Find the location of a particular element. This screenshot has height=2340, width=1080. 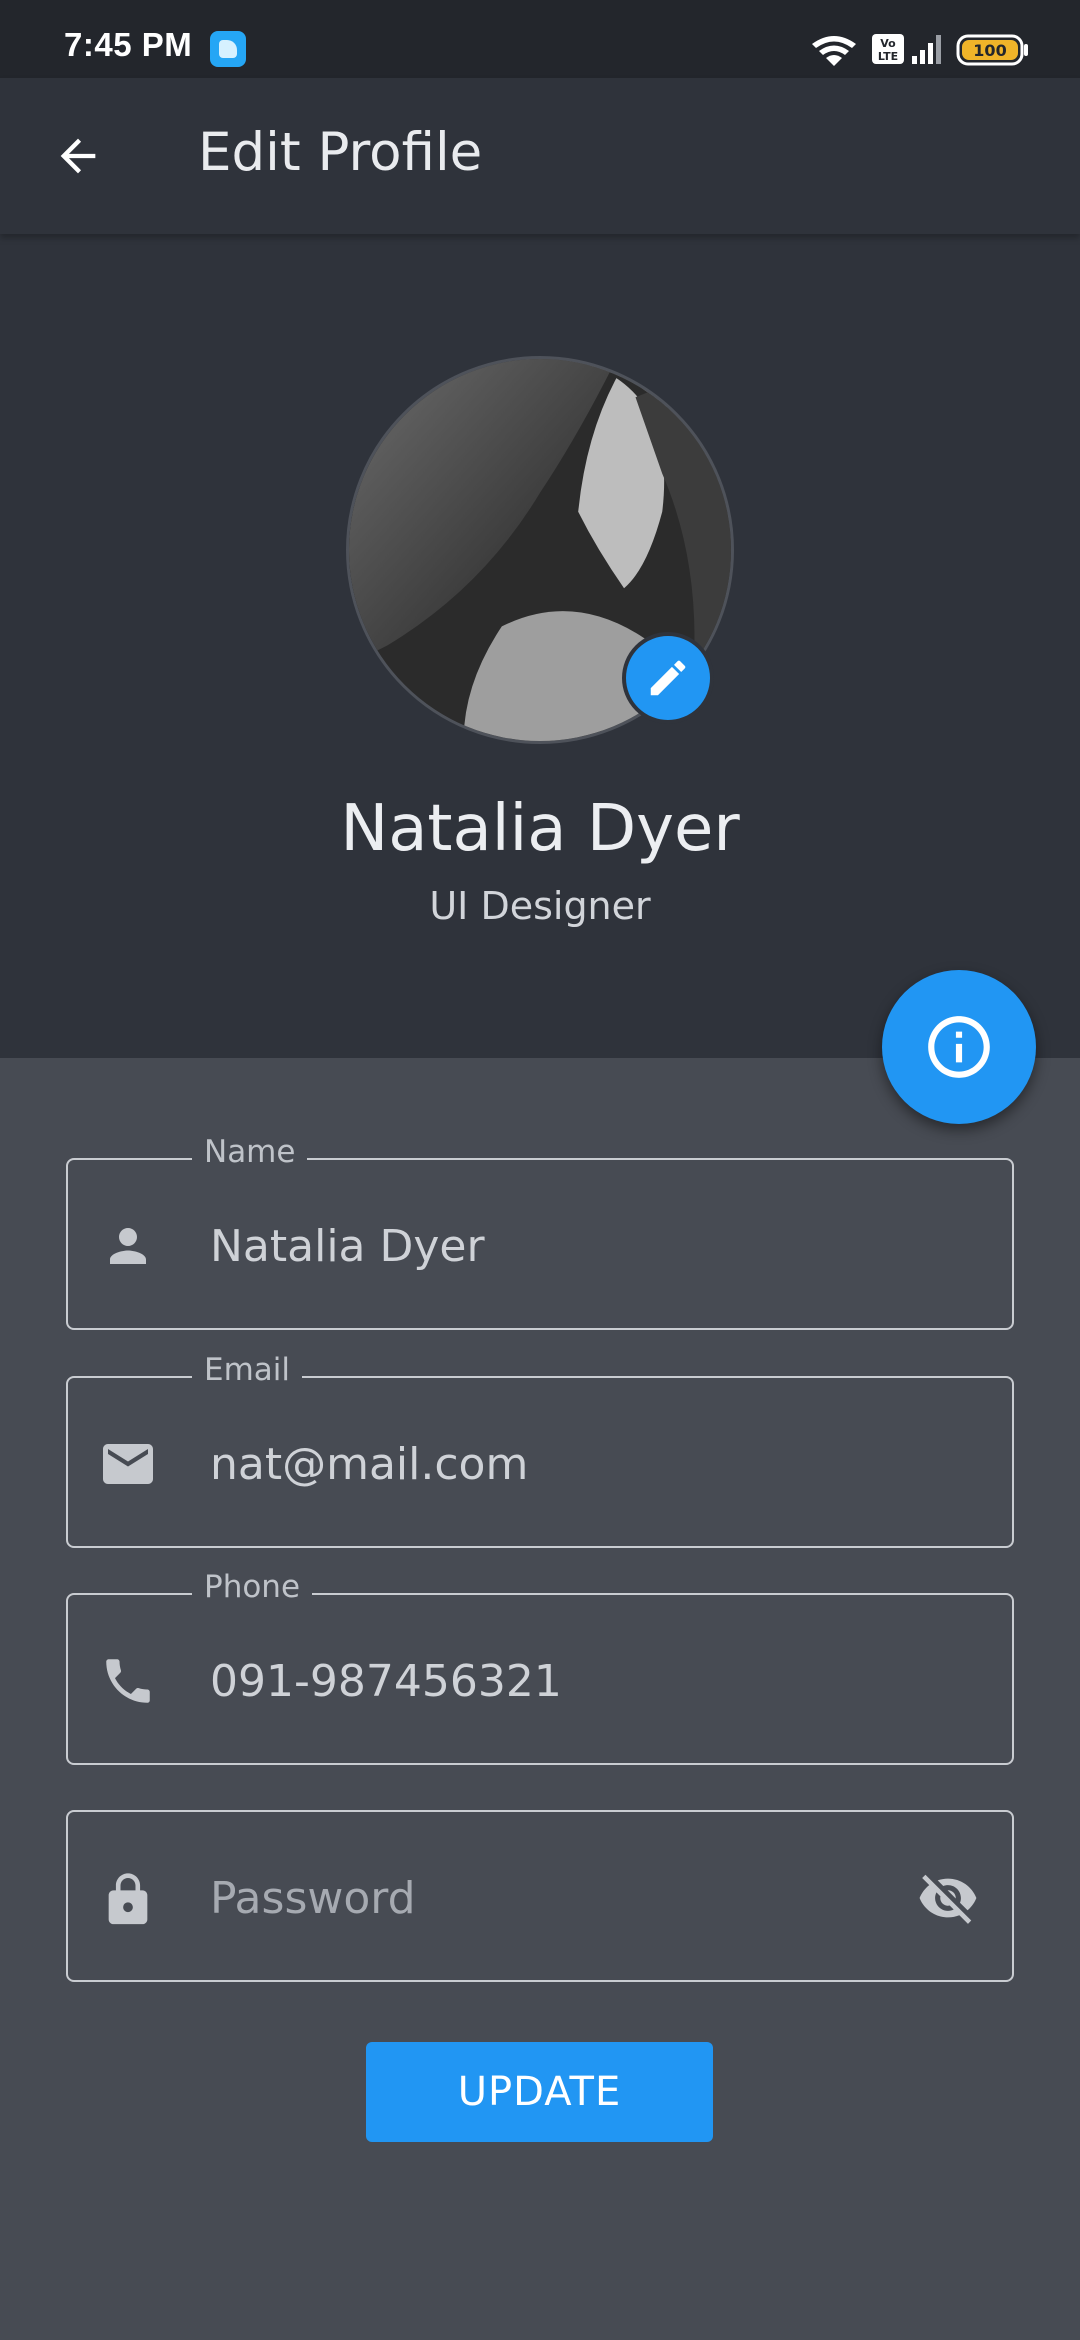

signal-icon is located at coordinates (926, 49).